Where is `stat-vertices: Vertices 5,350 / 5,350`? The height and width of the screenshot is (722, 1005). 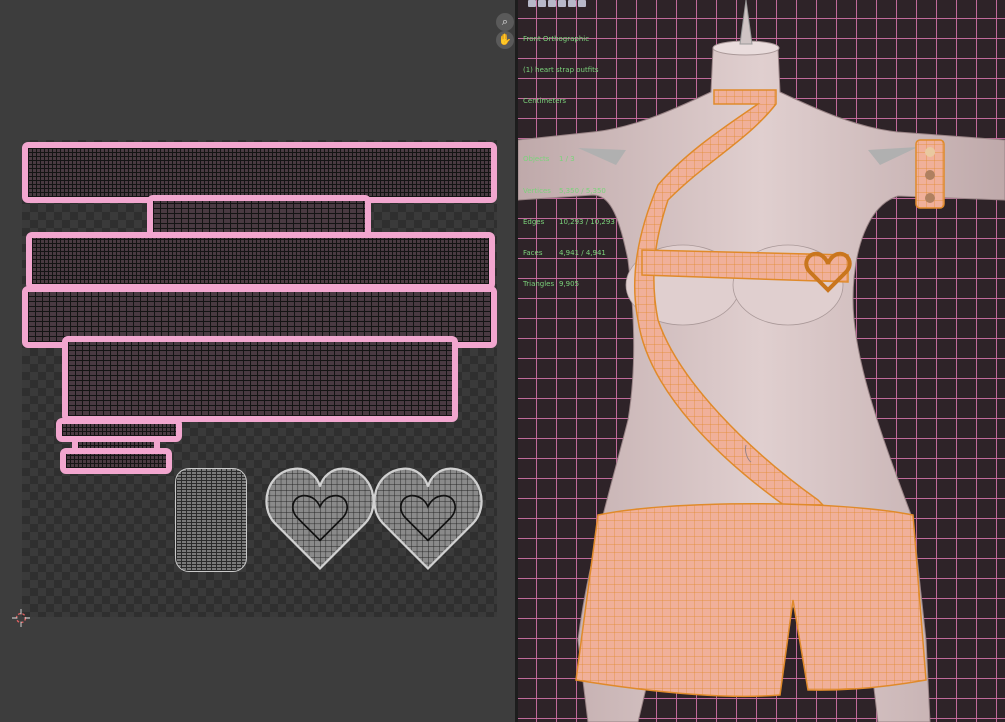
stat-vertices: Vertices 5,350 / 5,350 is located at coordinates (564, 190).